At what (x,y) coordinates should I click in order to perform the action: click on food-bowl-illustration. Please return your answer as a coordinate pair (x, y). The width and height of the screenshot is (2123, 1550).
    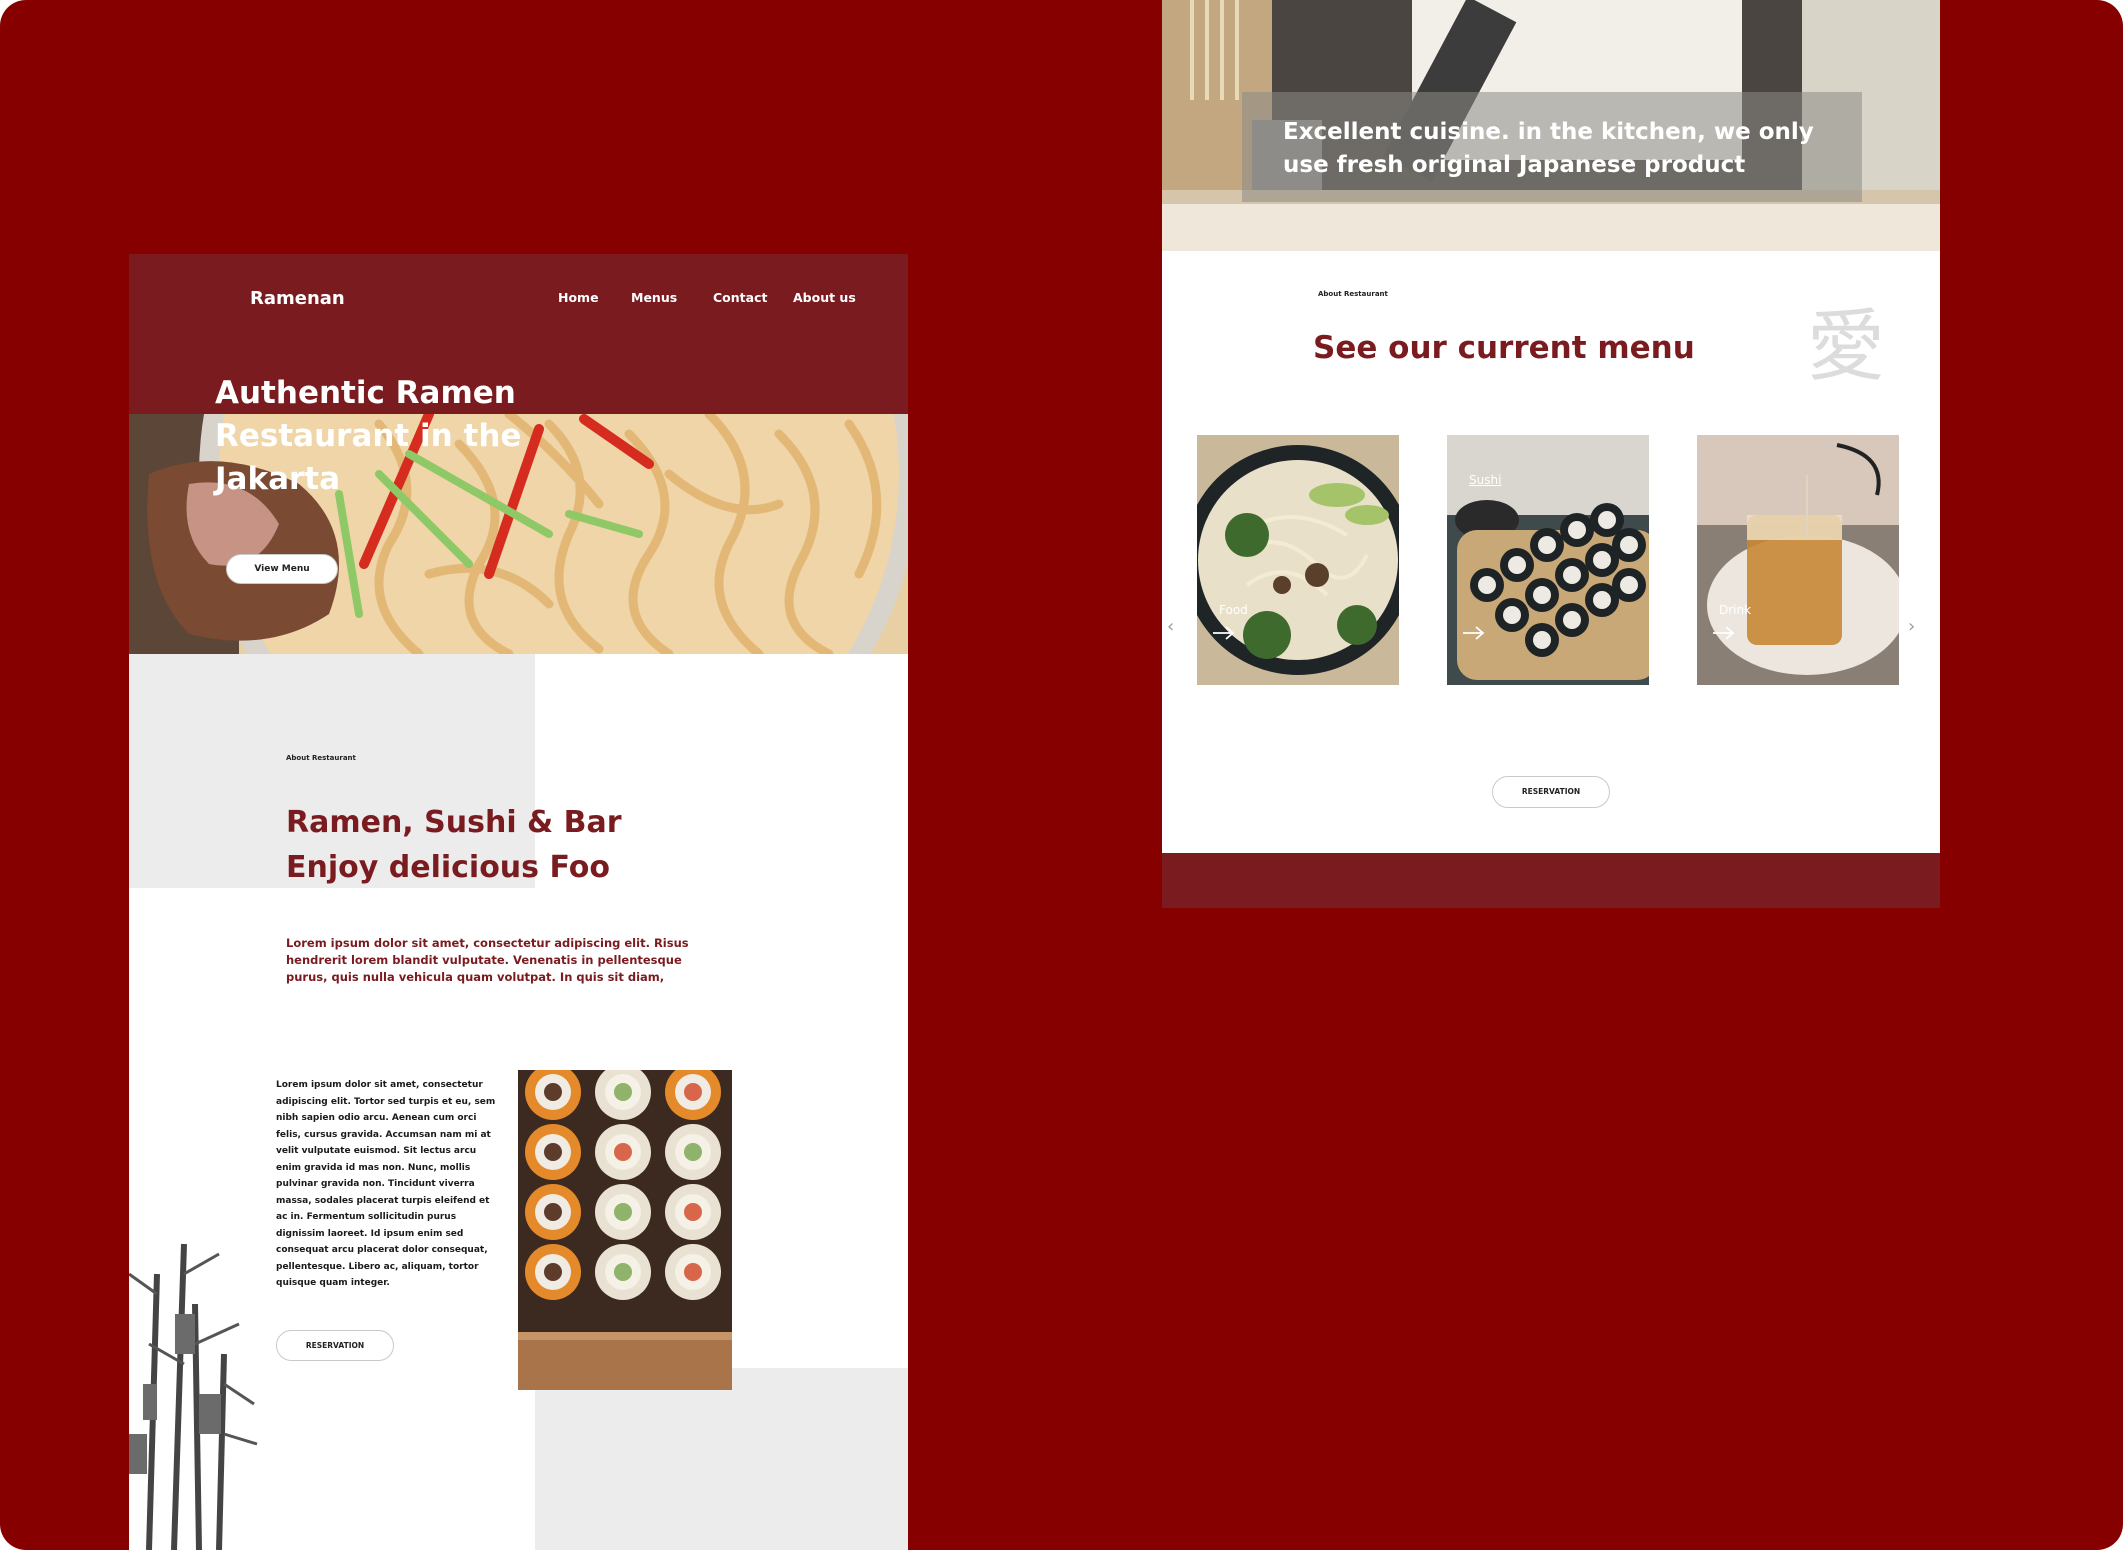
    Looking at the image, I should click on (1298, 560).